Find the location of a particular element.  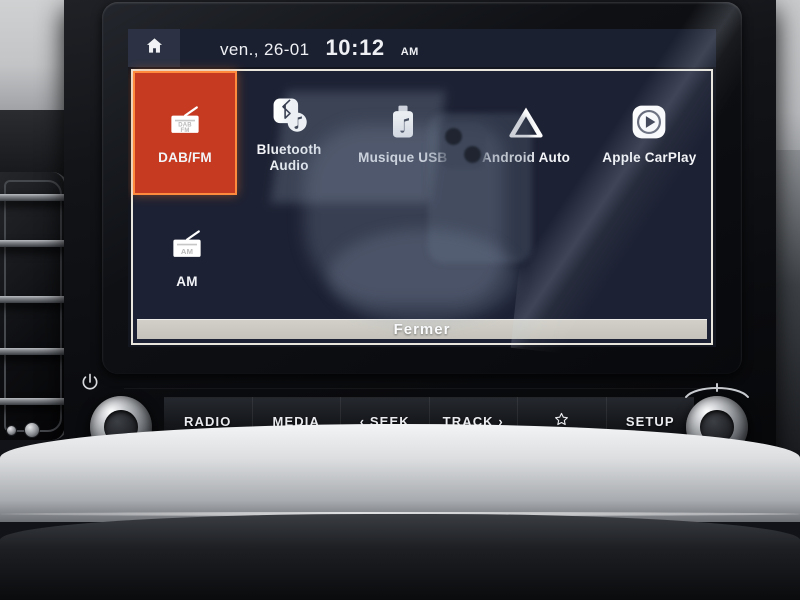

source-tile-label: AM is located at coordinates (187, 281).